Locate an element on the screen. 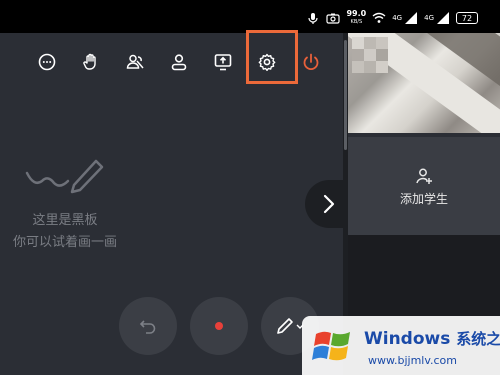 This screenshot has width=500, height=375. undo-button is located at coordinates (148, 326).